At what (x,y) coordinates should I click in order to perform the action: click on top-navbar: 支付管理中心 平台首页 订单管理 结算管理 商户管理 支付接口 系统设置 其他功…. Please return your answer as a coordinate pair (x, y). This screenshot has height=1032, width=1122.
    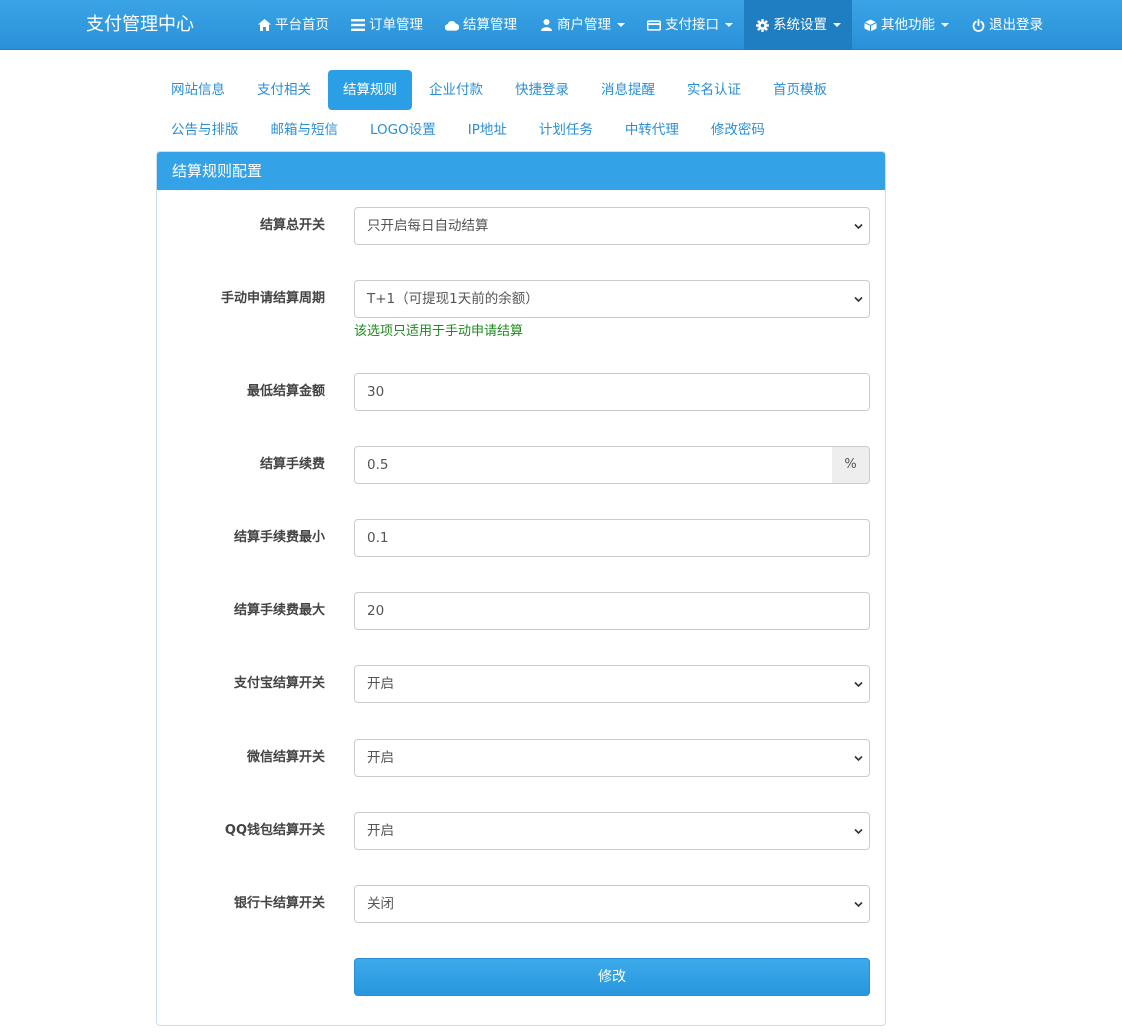
    Looking at the image, I should click on (561, 25).